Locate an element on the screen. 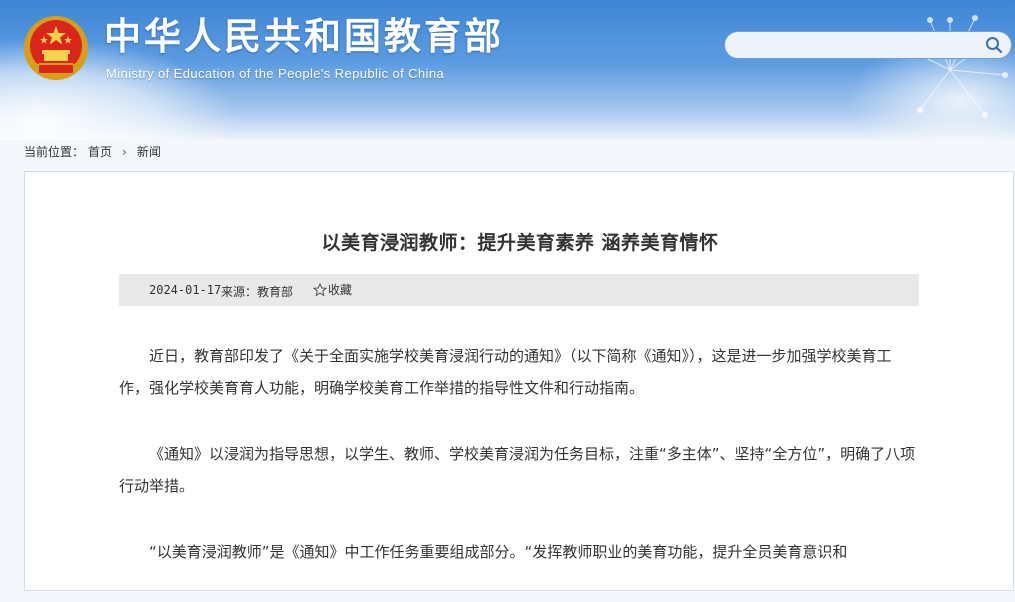 This screenshot has width=1015, height=602. breadcrumb-prefix: 当前位置： is located at coordinates (54, 152).